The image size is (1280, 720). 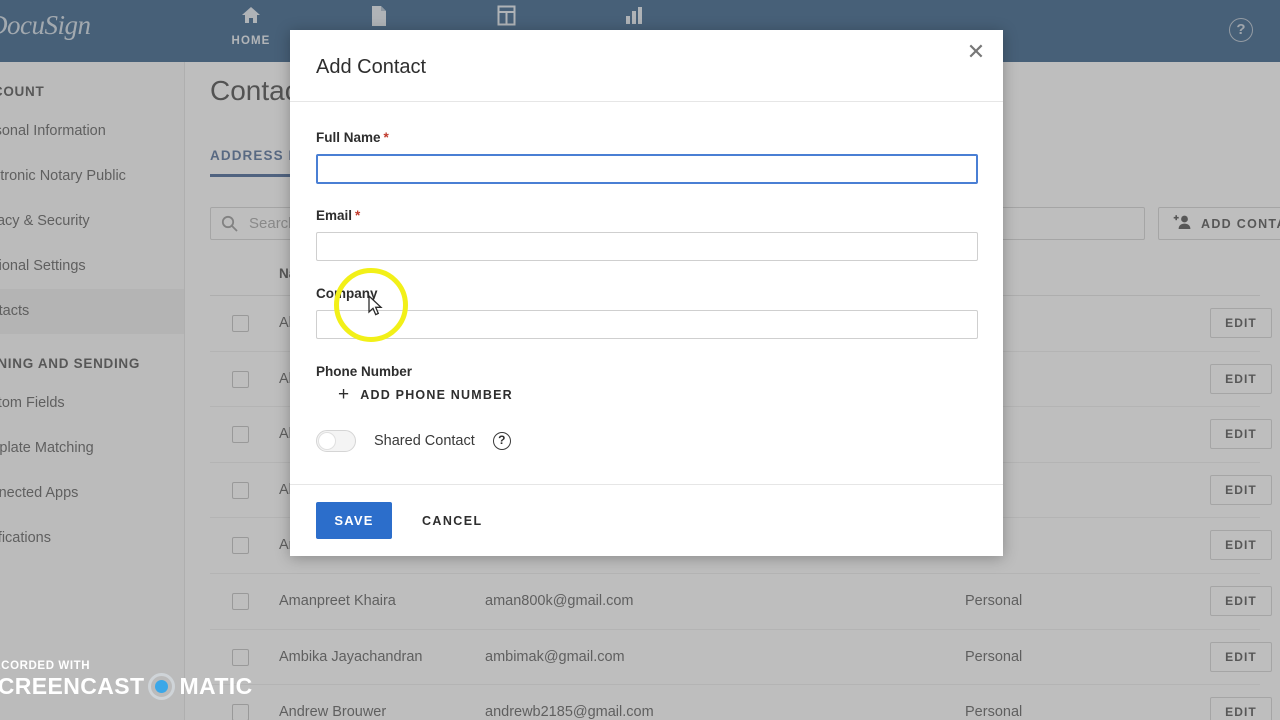 I want to click on cancel-button: CANCEL, so click(x=452, y=521).